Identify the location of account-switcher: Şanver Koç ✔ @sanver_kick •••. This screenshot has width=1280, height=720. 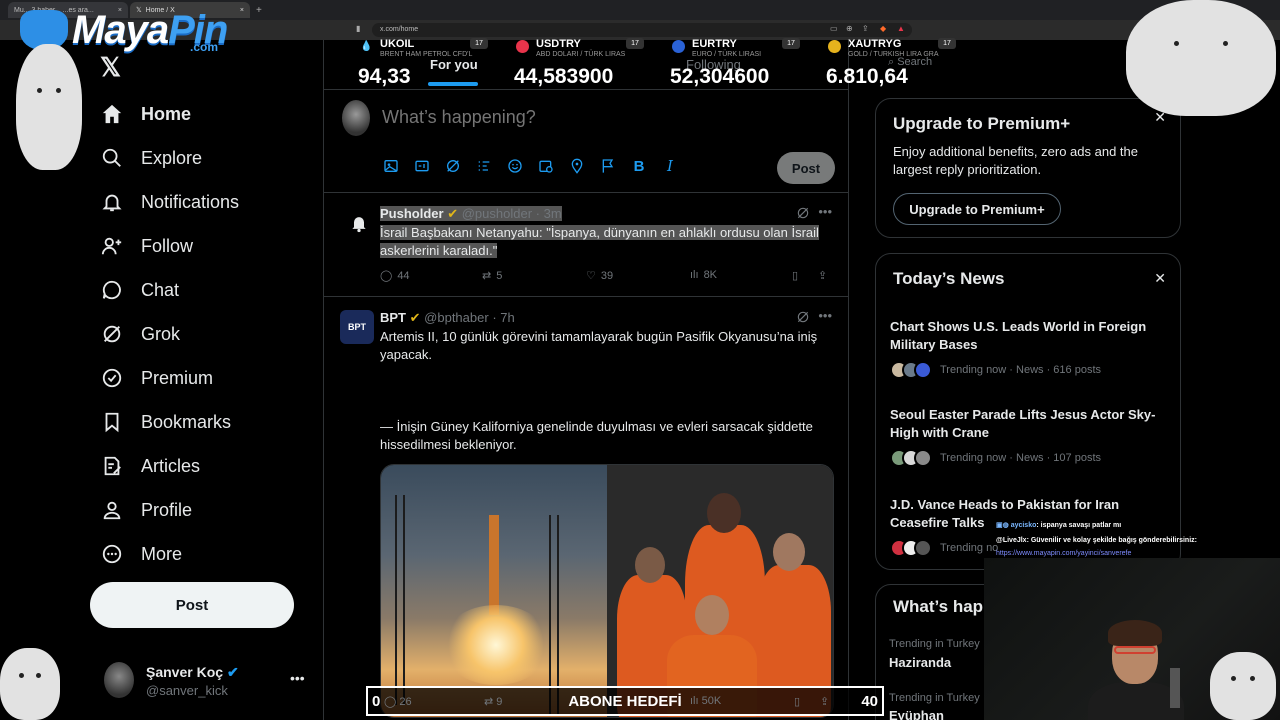
(209, 682).